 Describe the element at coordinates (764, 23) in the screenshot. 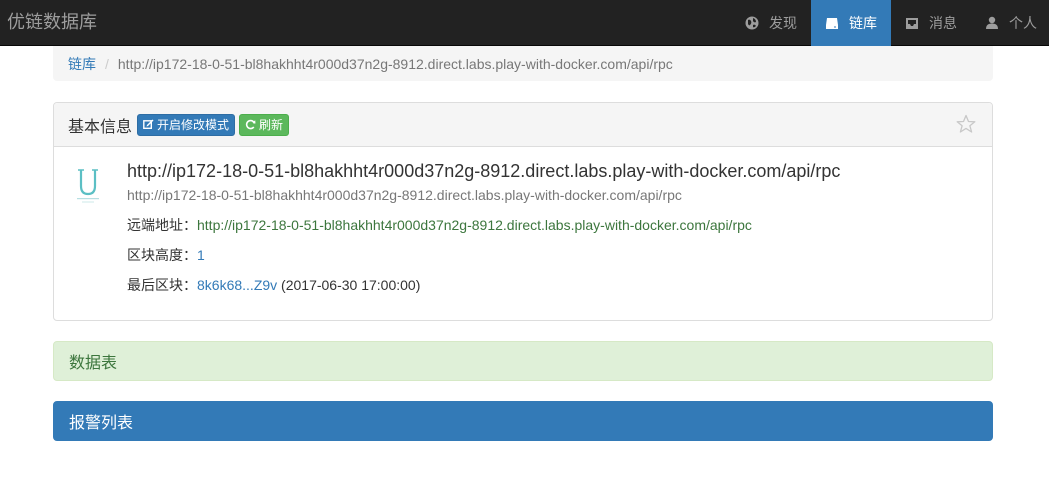

I see `nav-item-discover: 发现` at that location.